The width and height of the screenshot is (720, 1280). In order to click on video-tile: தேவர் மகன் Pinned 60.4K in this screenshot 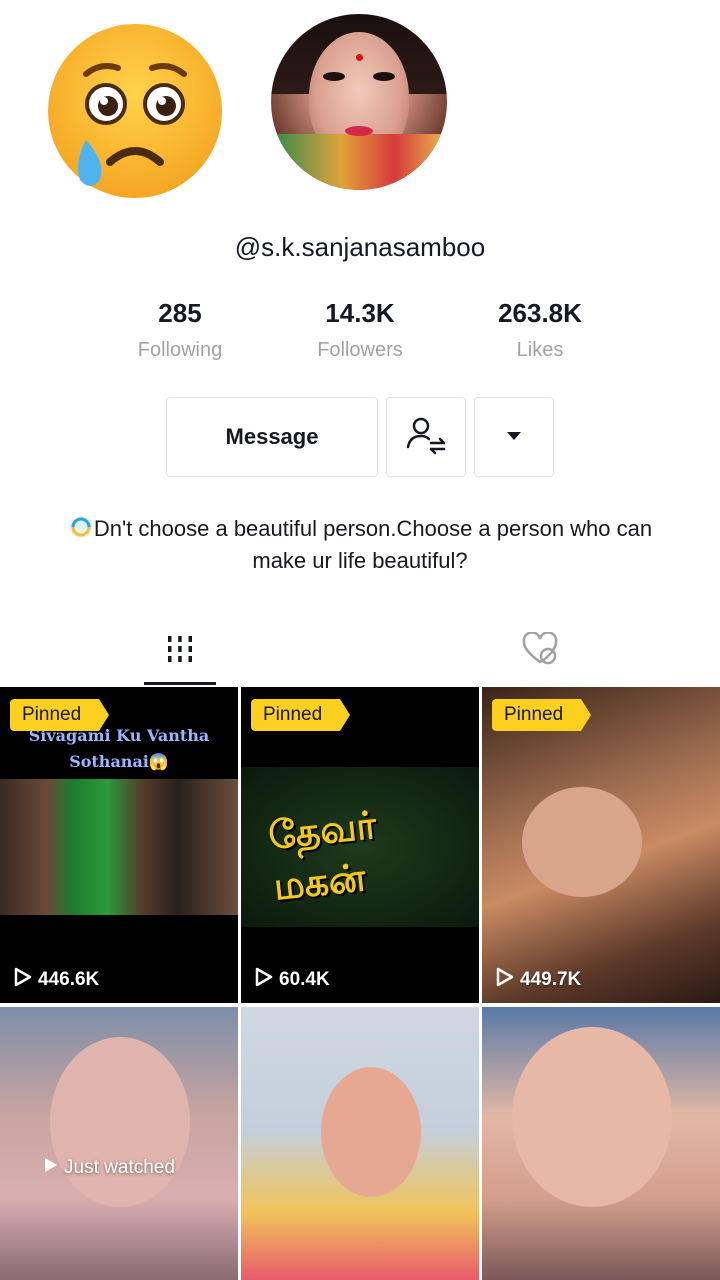, I will do `click(360, 845)`.